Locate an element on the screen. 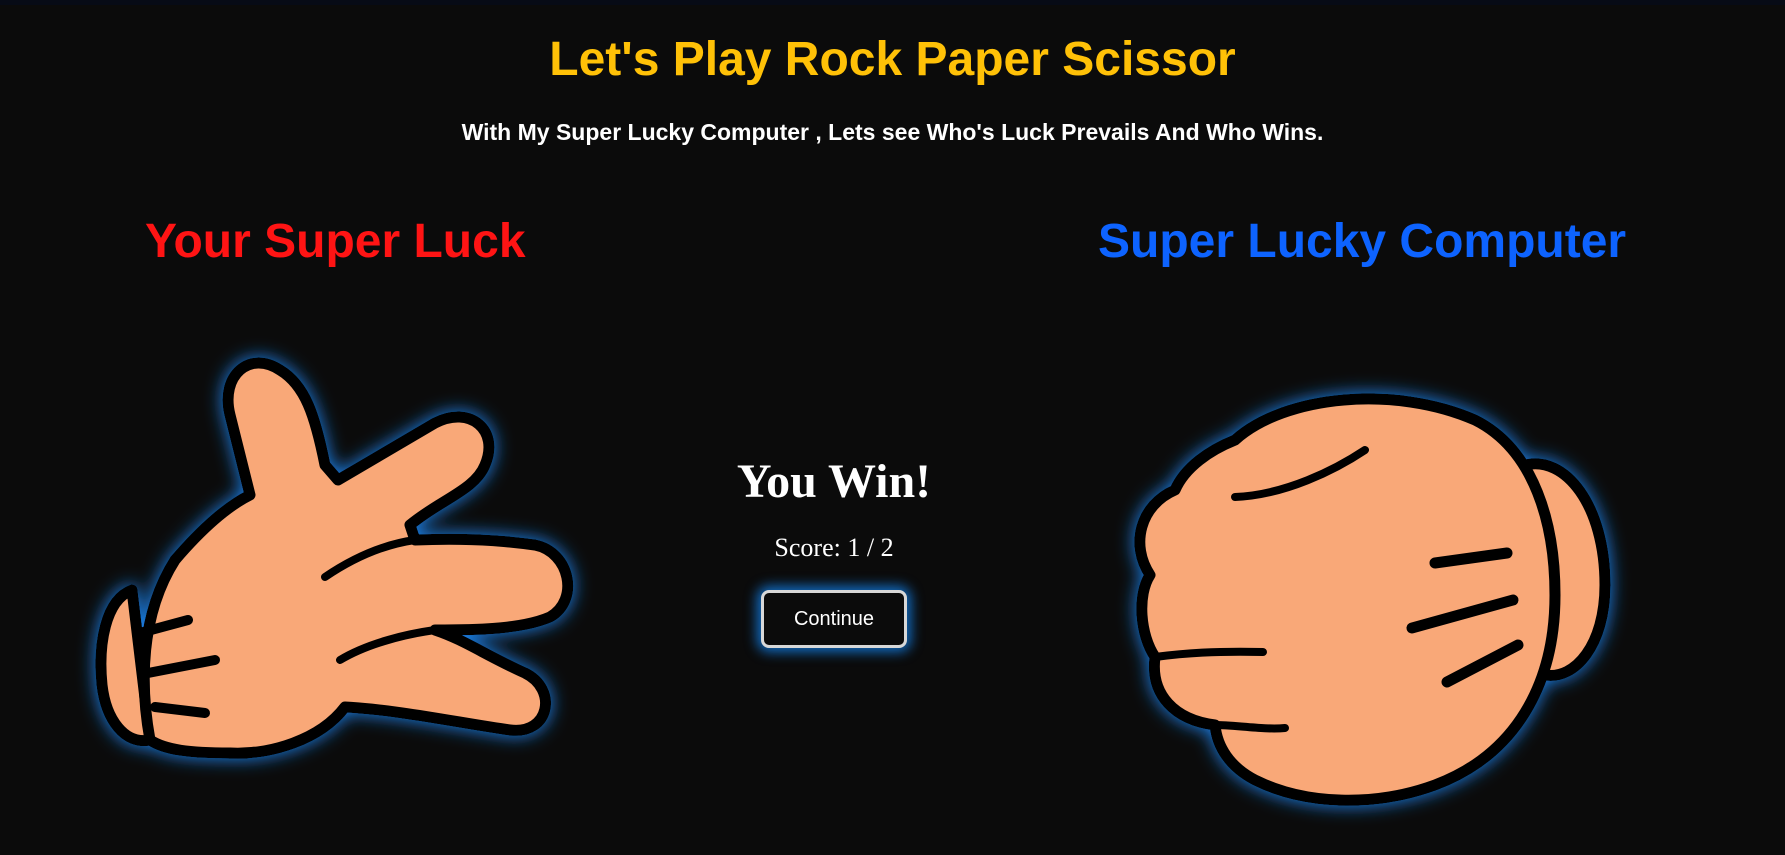  result-panel: You Win! Score: 1 / 2 Continue is located at coordinates (834, 550).